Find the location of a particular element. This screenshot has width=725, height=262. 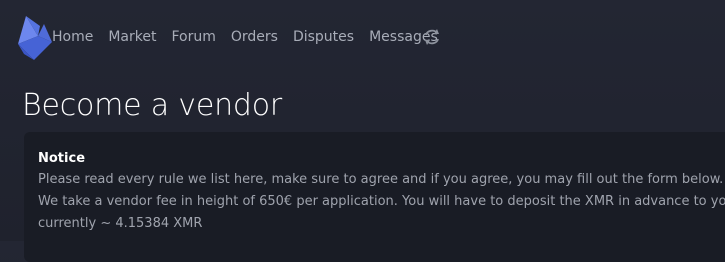

nav-home: Home is located at coordinates (72, 37).